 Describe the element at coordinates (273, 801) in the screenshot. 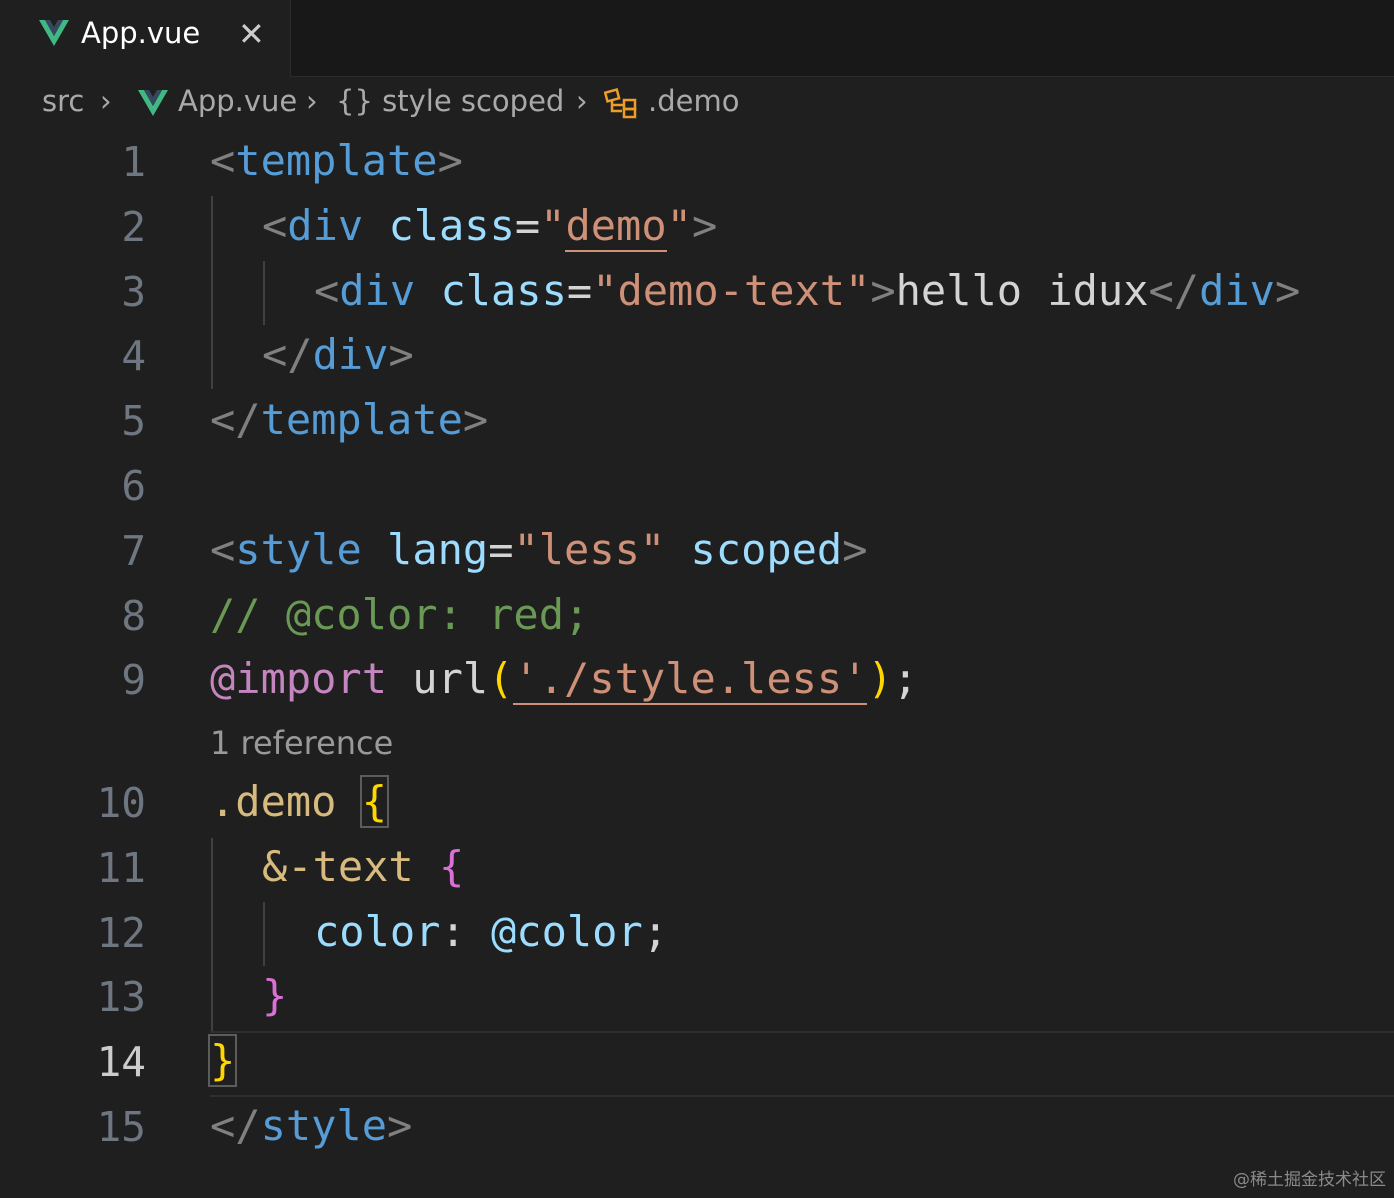

I see `token: .demo` at that location.